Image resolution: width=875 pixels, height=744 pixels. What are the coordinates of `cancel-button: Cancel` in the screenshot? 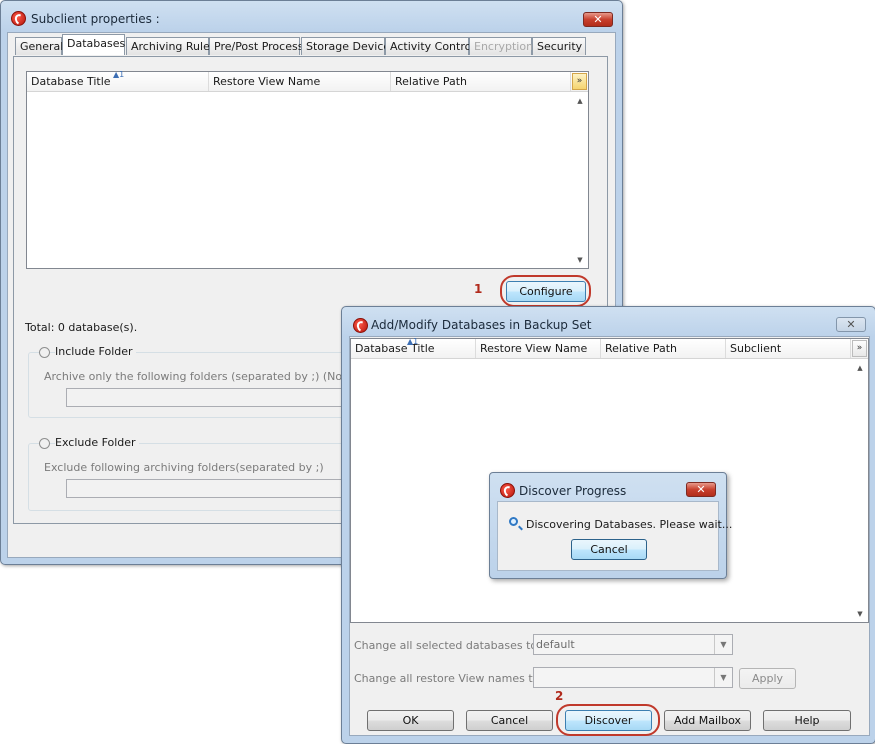 It's located at (509, 720).